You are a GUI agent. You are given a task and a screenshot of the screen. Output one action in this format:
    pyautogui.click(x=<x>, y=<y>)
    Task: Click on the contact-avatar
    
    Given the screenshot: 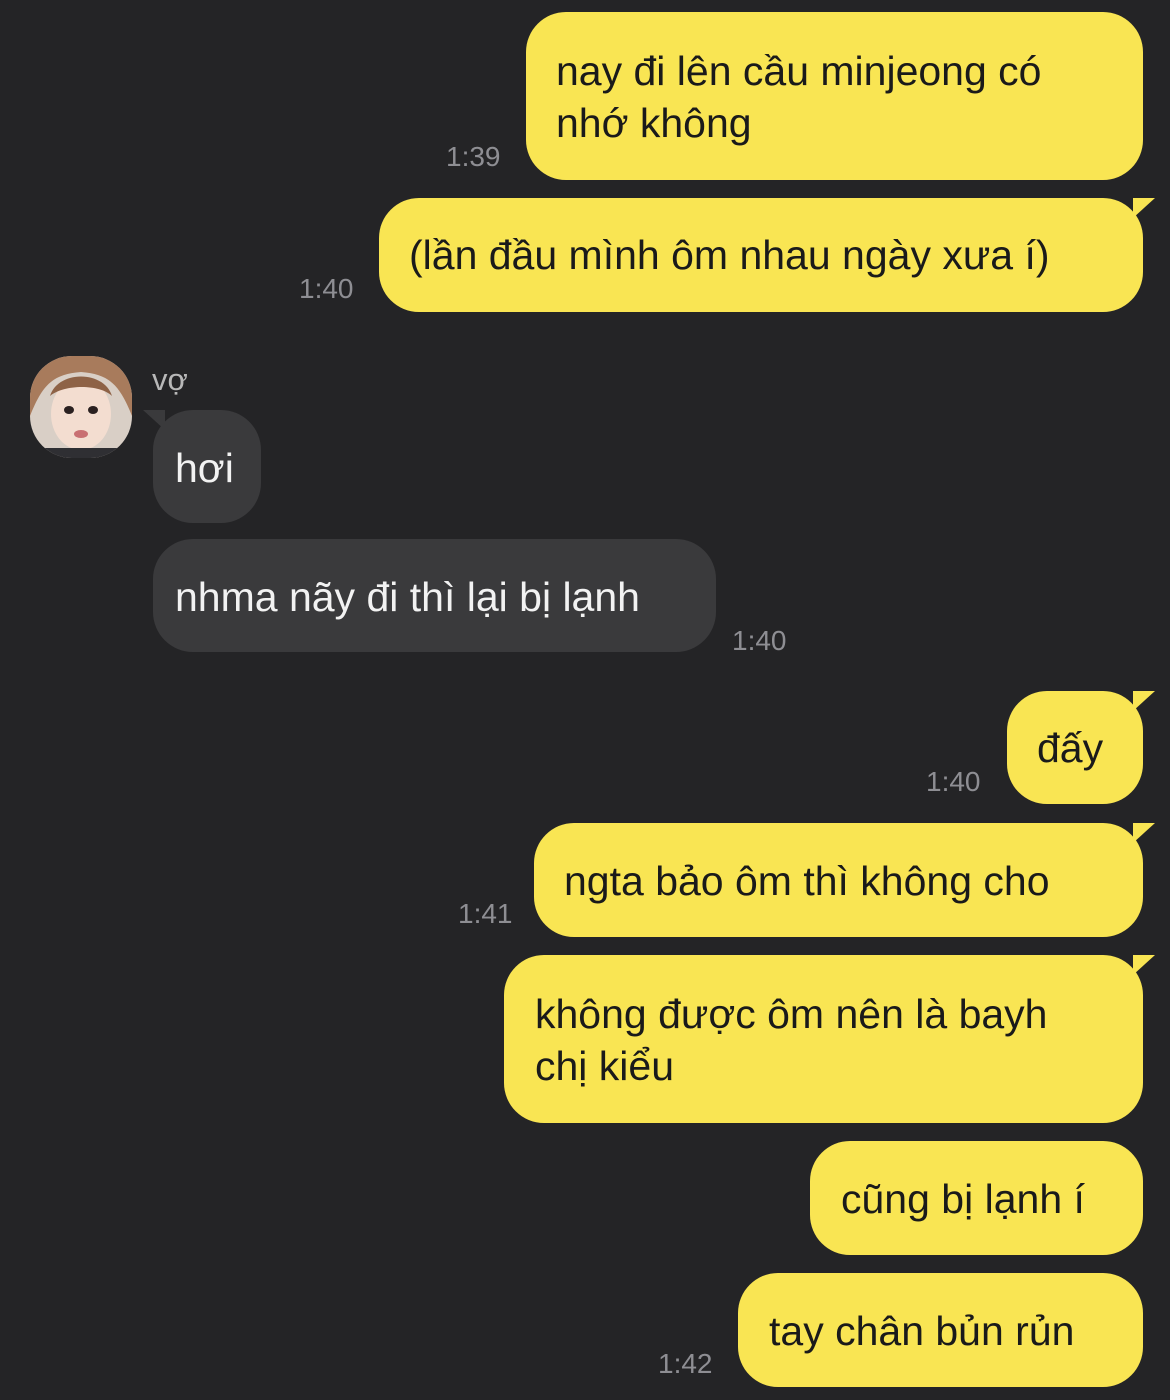 What is the action you would take?
    pyautogui.click(x=81, y=407)
    